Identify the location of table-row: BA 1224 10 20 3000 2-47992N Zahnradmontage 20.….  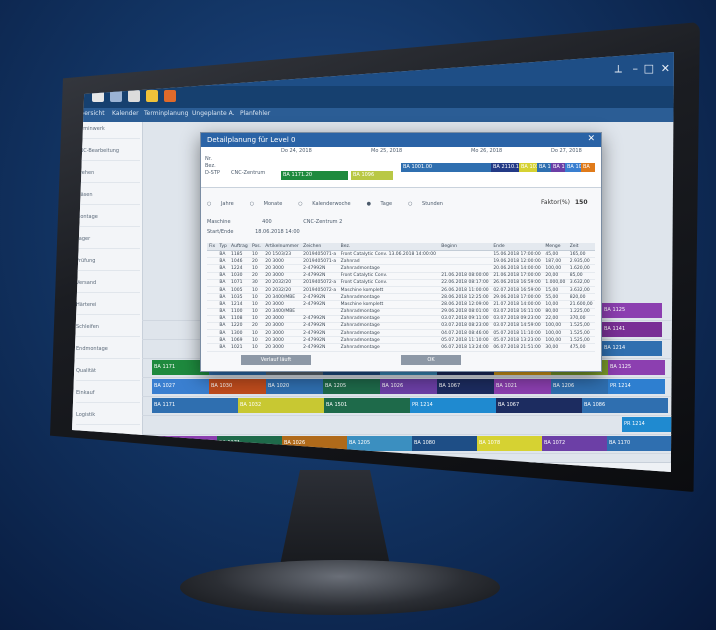
(401, 268).